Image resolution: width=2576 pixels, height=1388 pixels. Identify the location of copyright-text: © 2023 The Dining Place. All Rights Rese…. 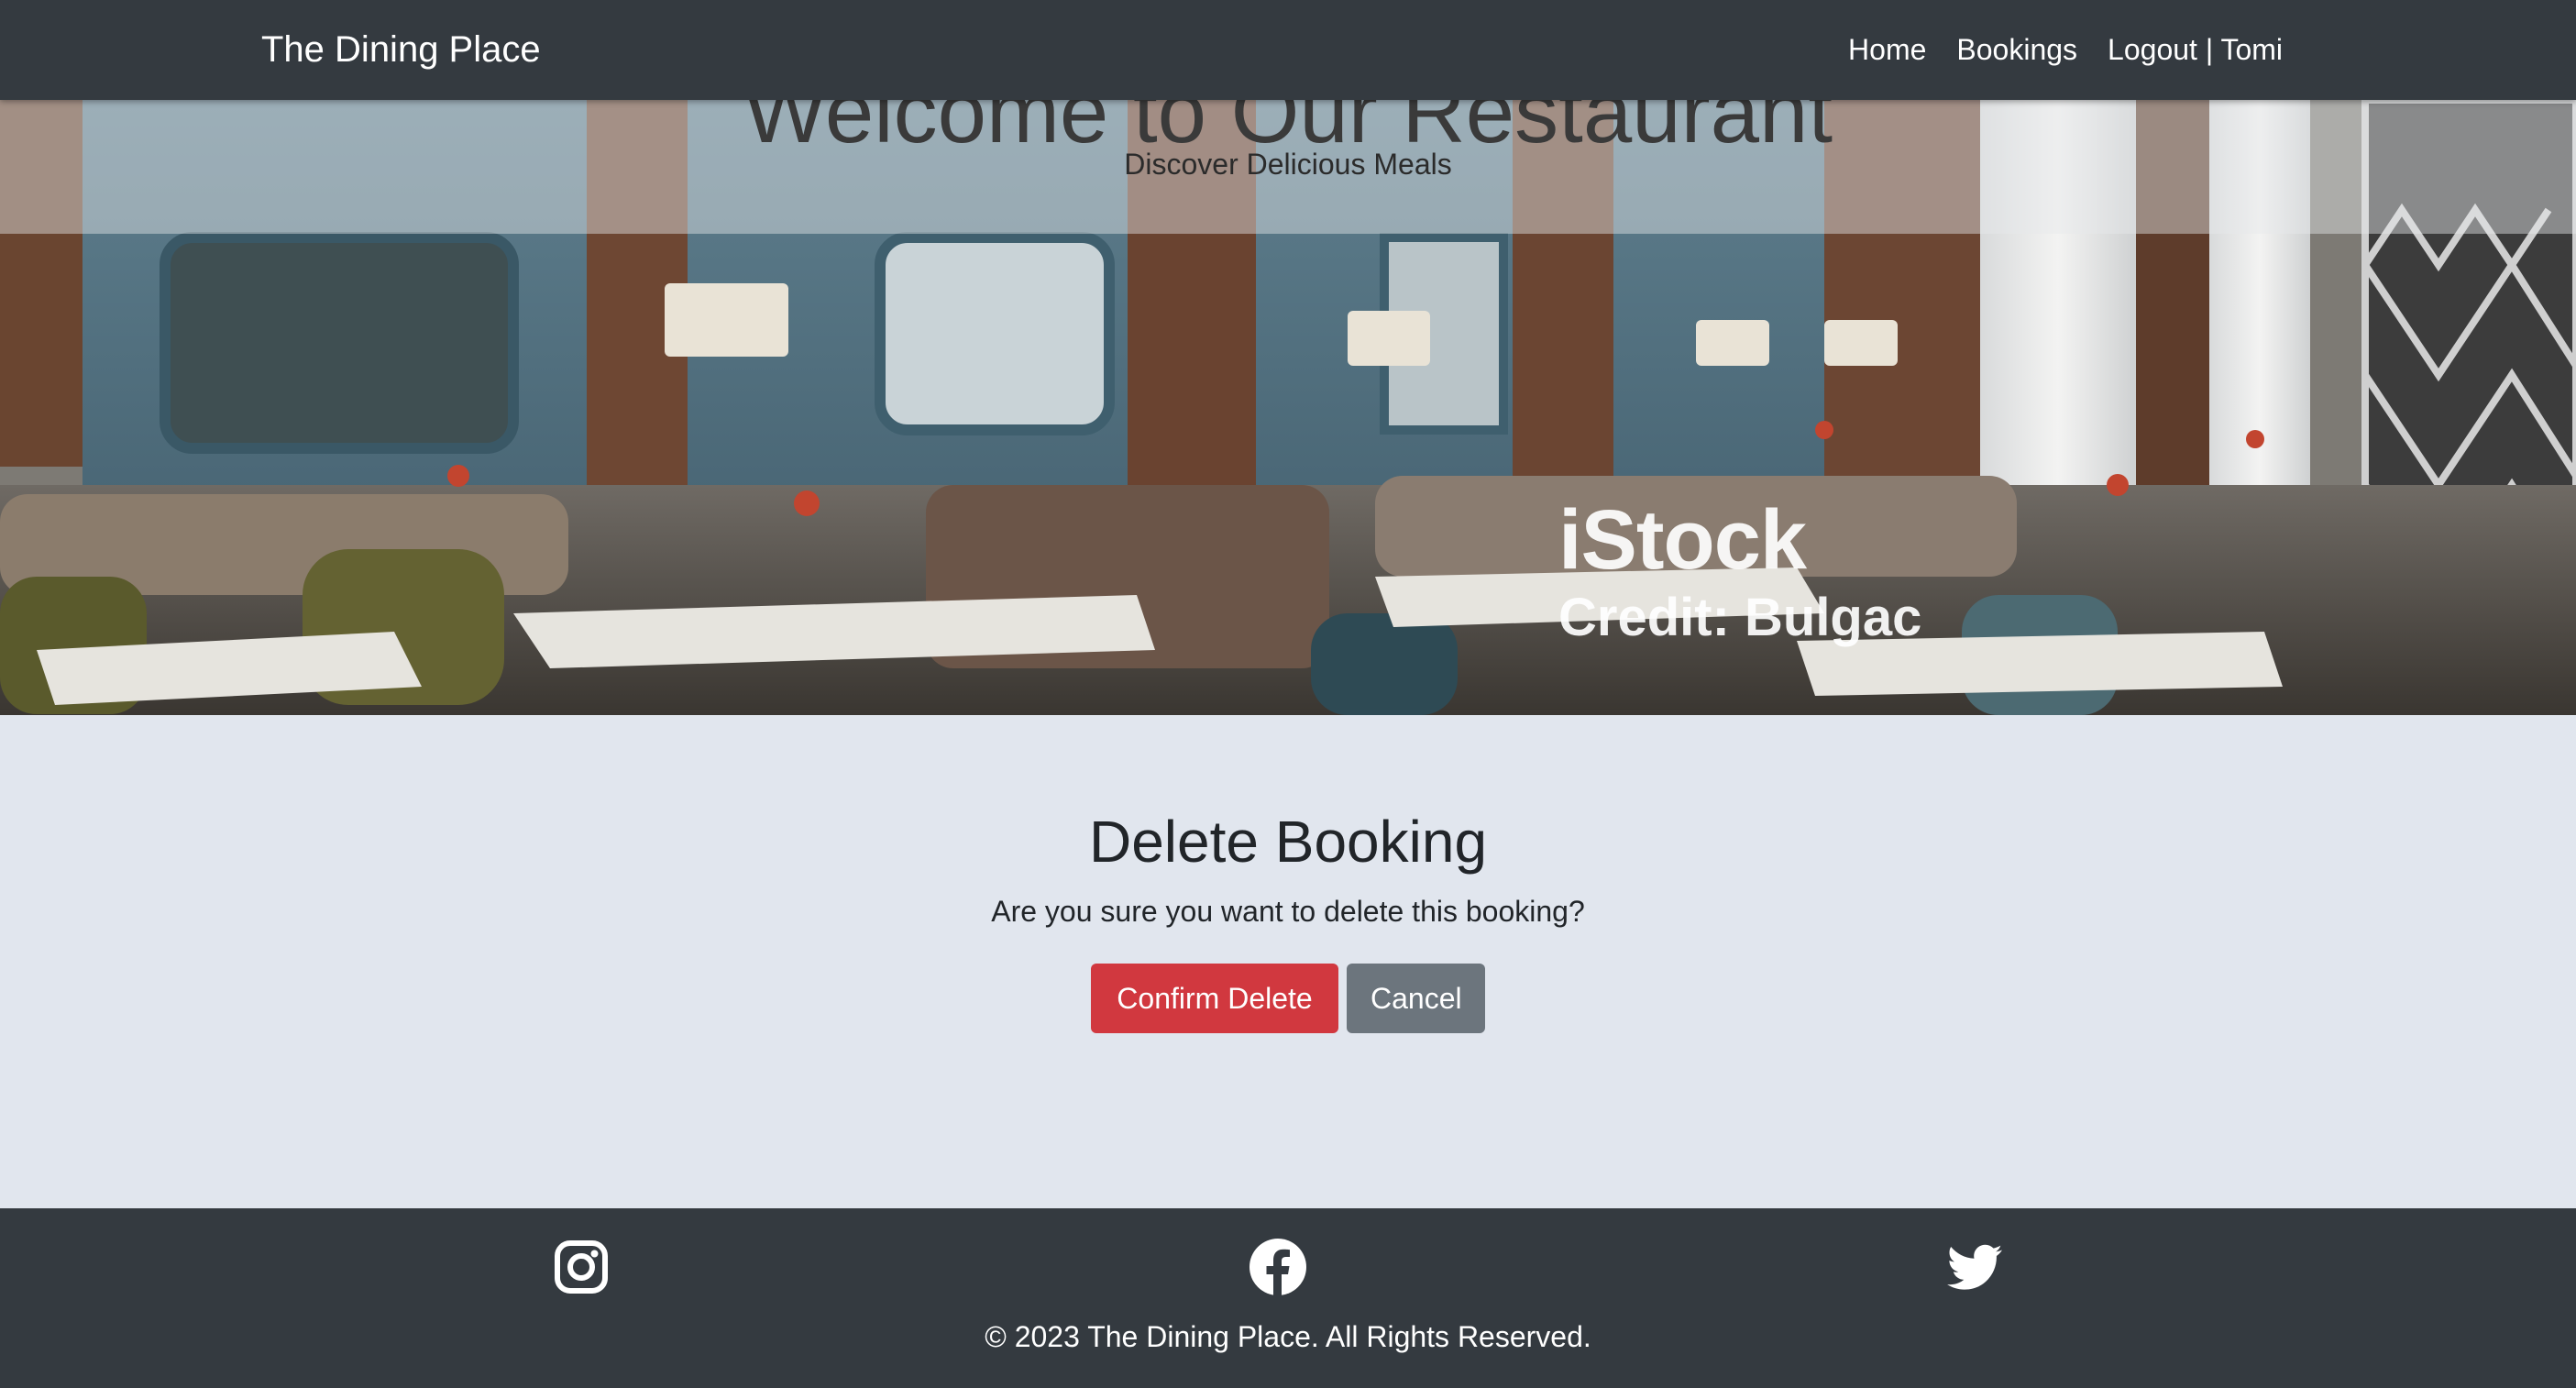
(1288, 1336).